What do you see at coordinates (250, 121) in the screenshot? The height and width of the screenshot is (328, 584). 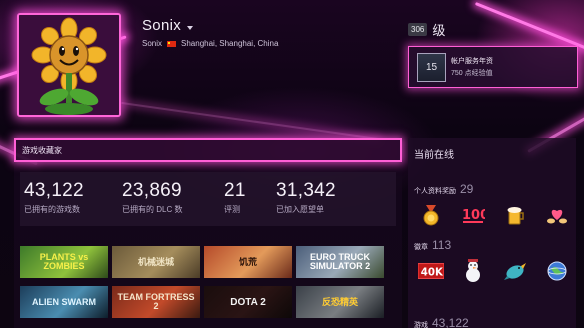 I see `neon-streak` at bounding box center [250, 121].